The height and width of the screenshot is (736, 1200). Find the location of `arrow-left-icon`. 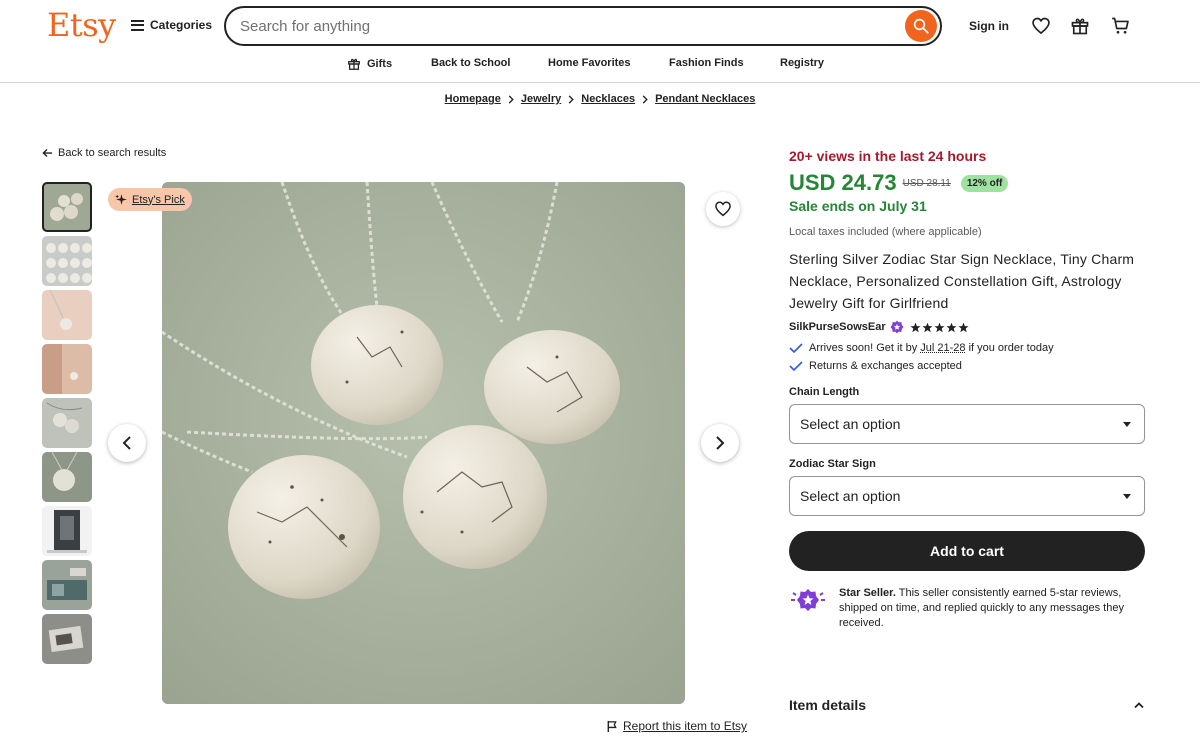

arrow-left-icon is located at coordinates (47, 153).